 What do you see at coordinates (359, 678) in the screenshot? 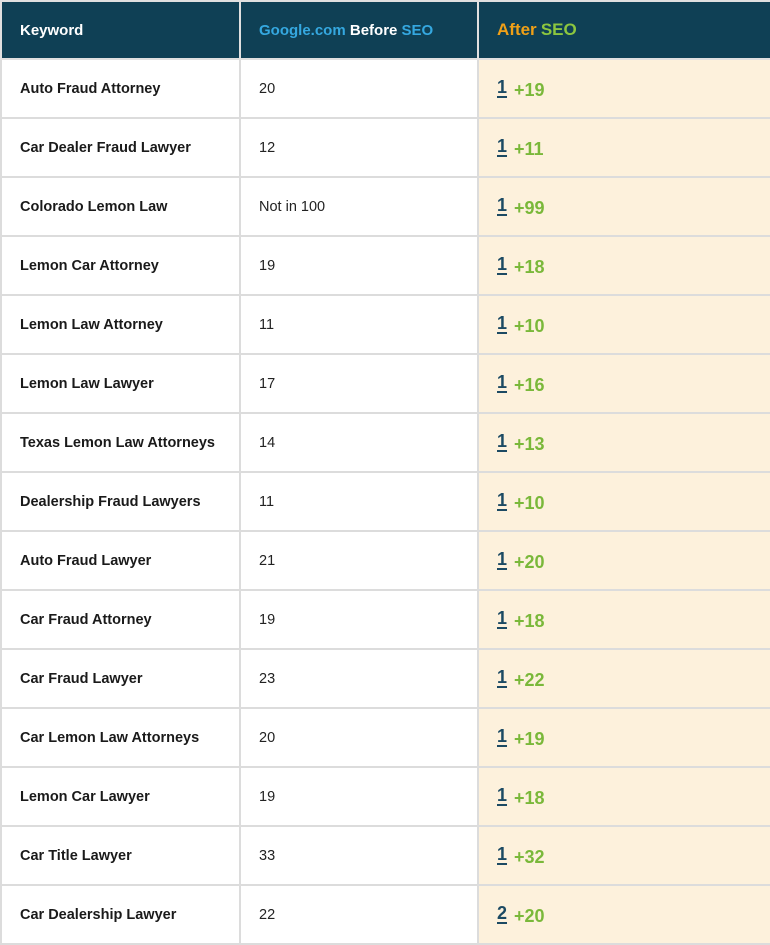
I see `before-seo-cell: 23` at bounding box center [359, 678].